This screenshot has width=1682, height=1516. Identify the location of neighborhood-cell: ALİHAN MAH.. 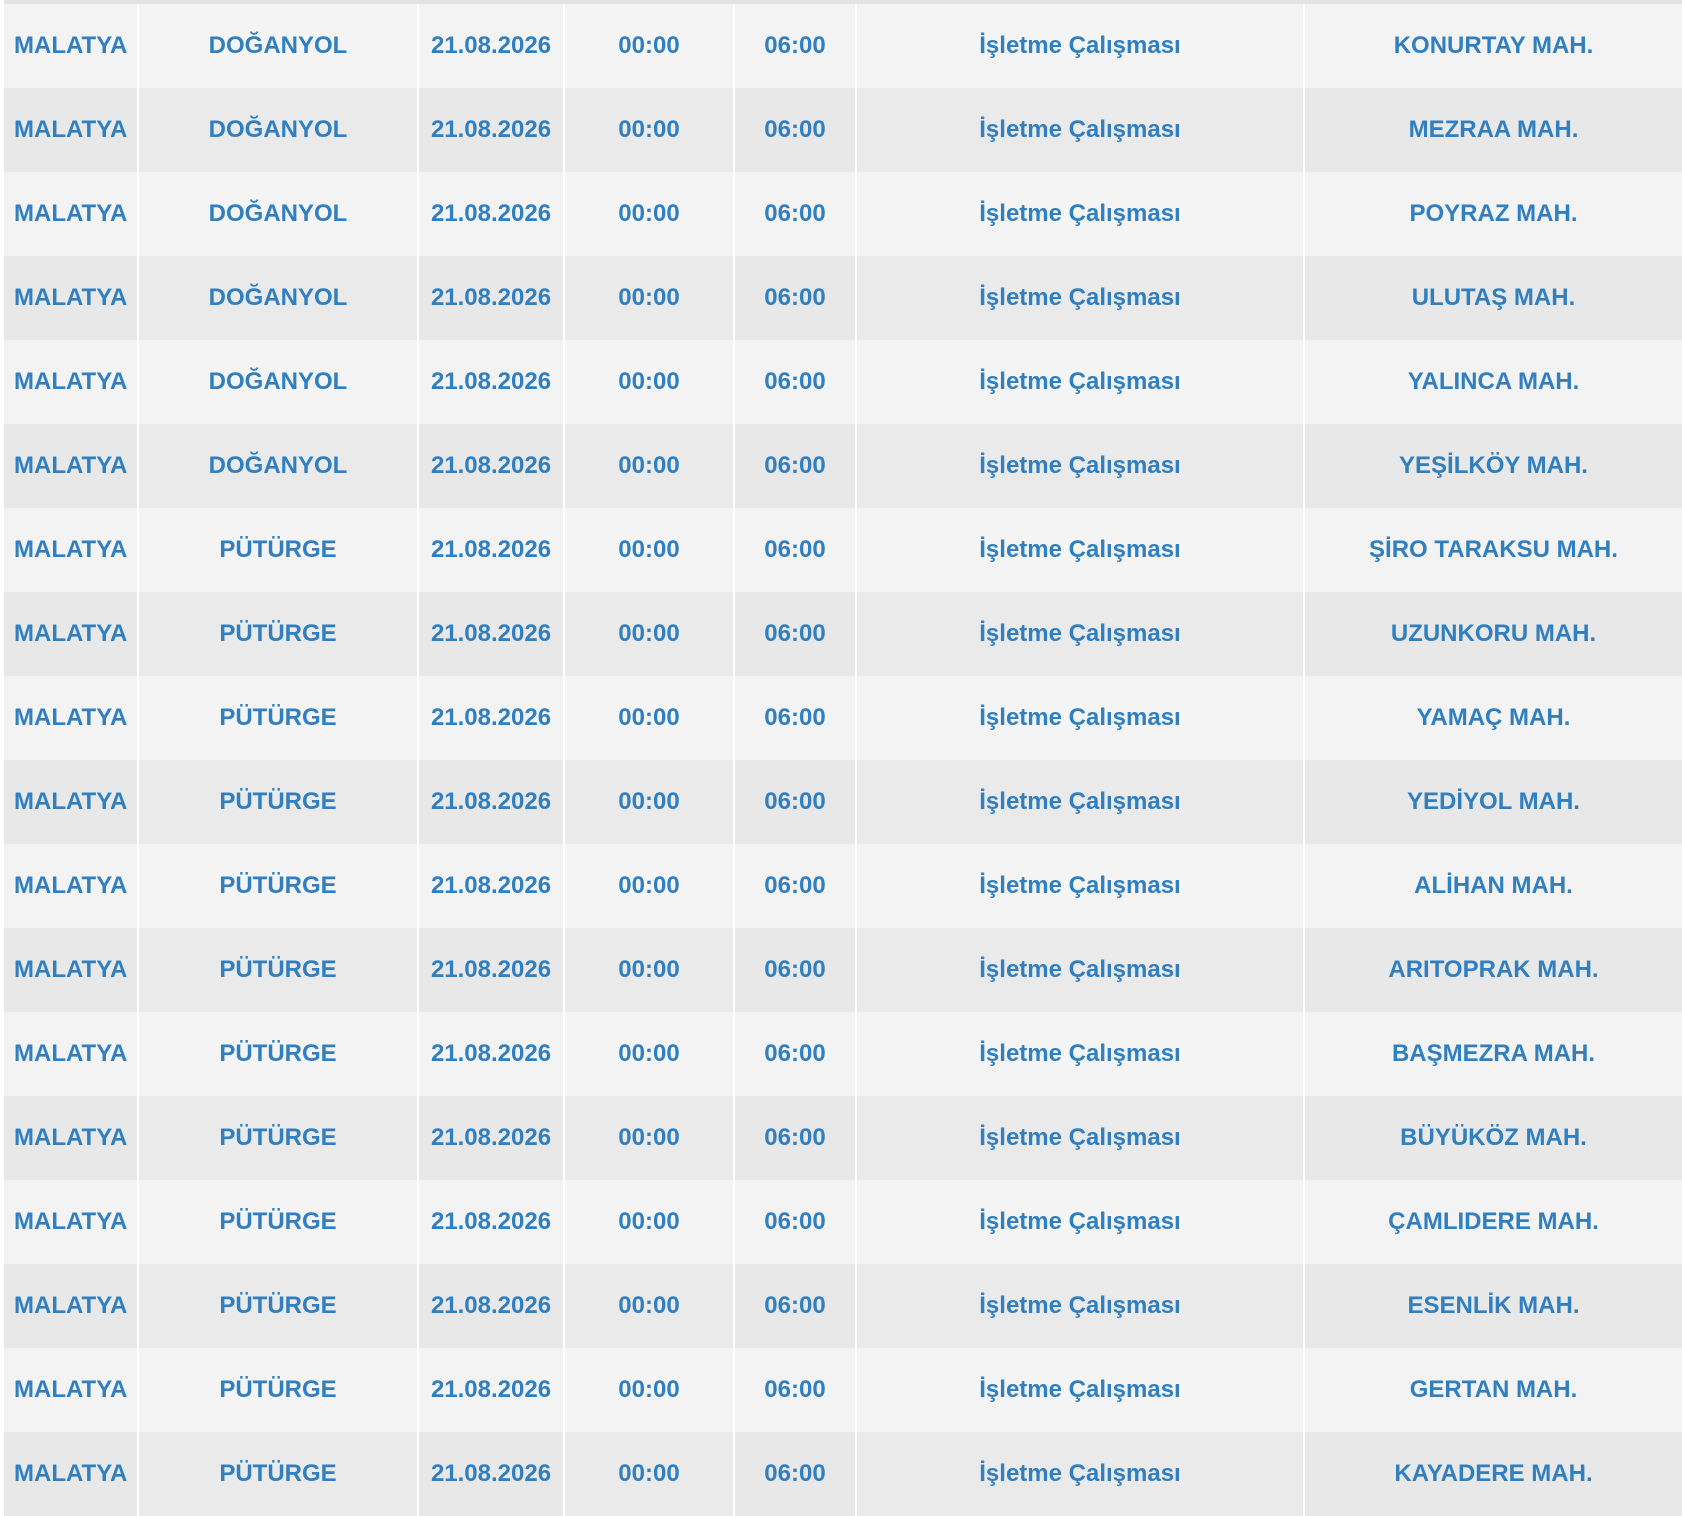
(1493, 886).